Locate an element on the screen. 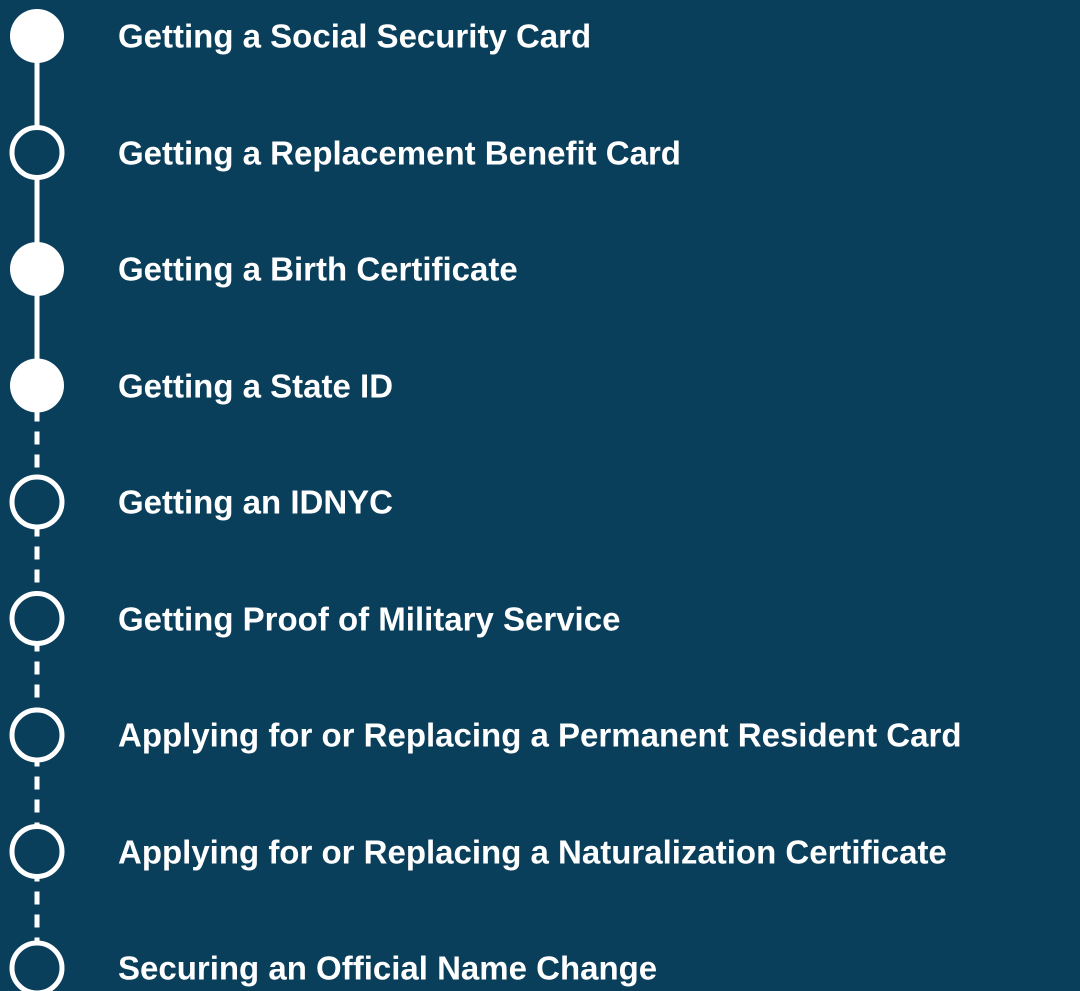 This screenshot has height=991, width=1080. step-link: Getting a Social Security Card is located at coordinates (354, 36).